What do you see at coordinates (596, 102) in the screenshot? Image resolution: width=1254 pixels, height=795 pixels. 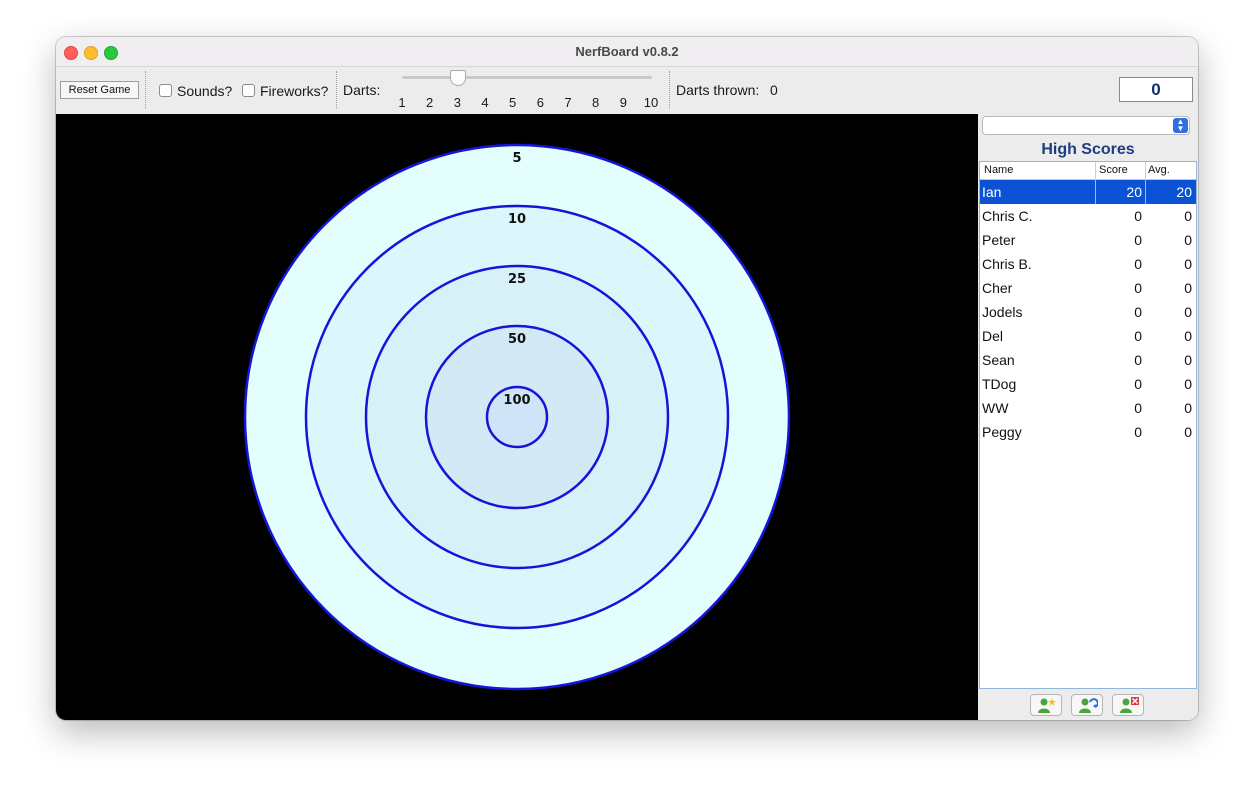 I see `darts-tick-label: 8` at bounding box center [596, 102].